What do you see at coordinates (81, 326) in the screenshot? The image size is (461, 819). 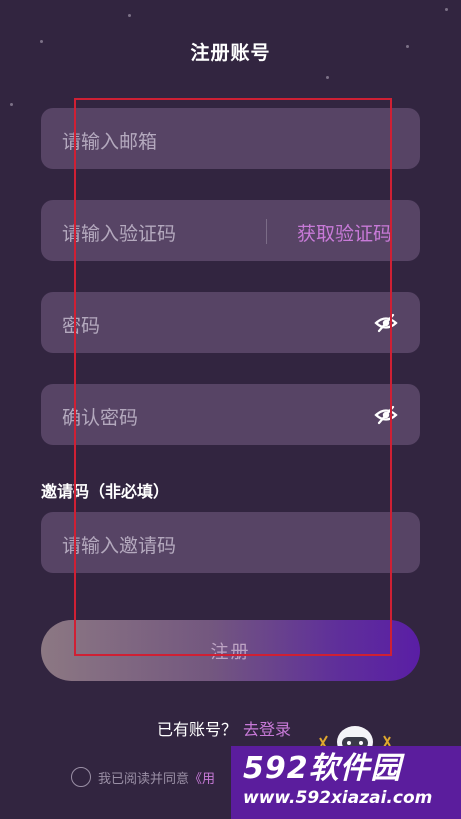 I see `password-placeholder: 密码` at bounding box center [81, 326].